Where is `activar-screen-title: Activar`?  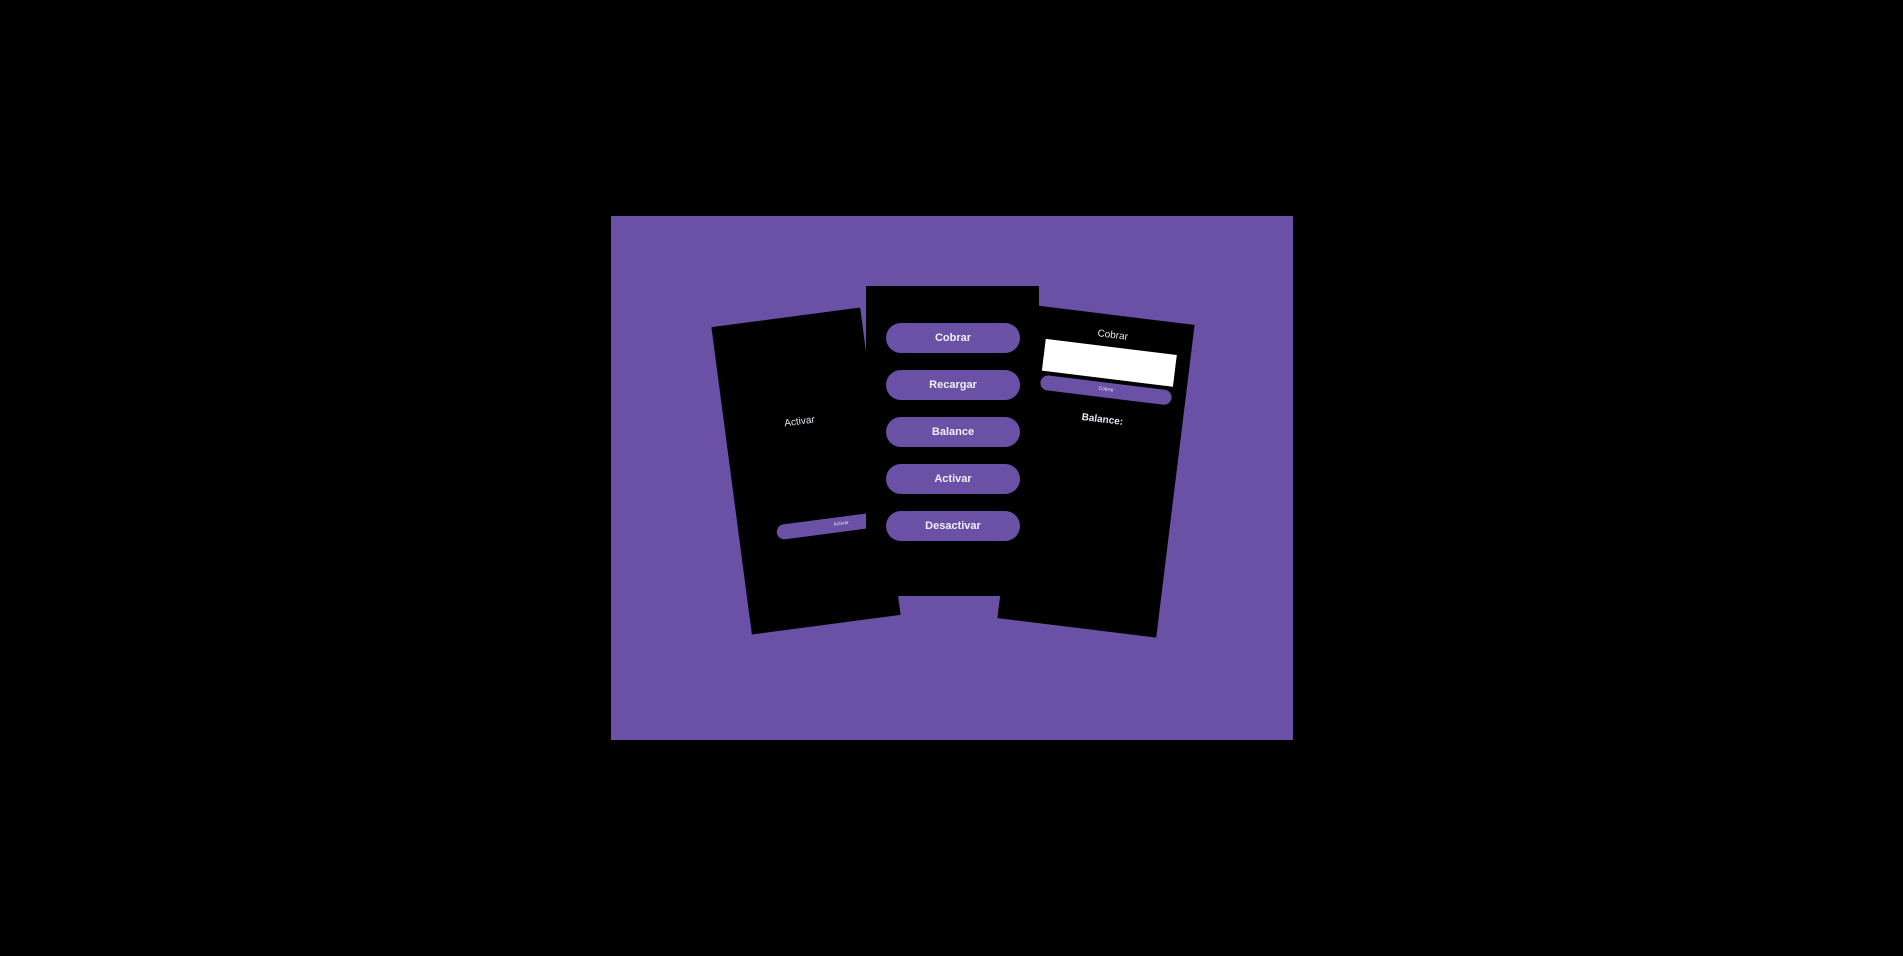
activar-screen-title: Activar is located at coordinates (799, 422).